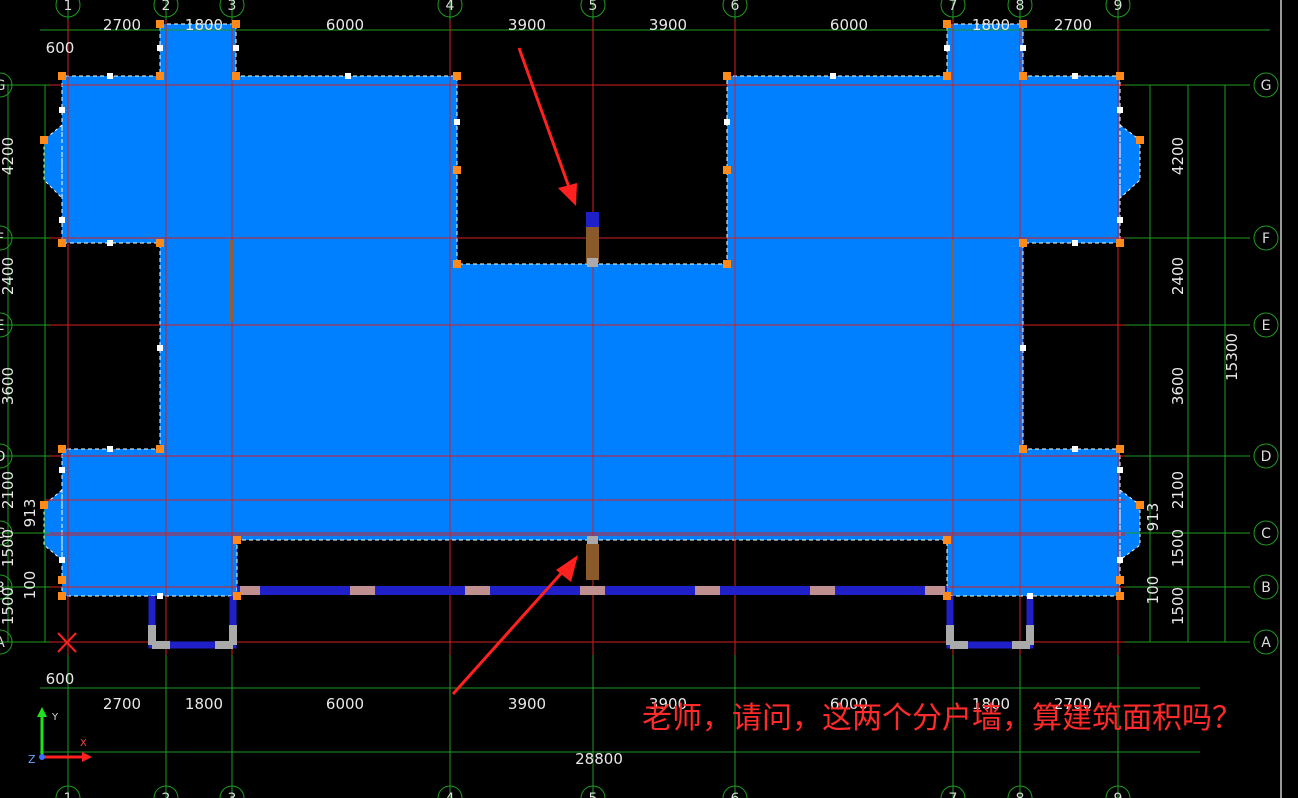 The width and height of the screenshot is (1298, 798). Describe the element at coordinates (1178, 386) in the screenshot. I see `dim-right-2: 3600` at that location.